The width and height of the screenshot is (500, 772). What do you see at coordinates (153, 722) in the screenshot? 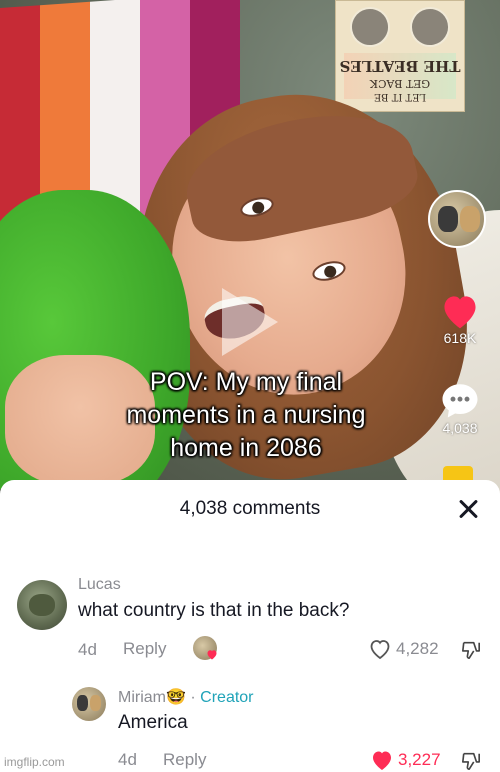
I see `reply-text: America` at bounding box center [153, 722].